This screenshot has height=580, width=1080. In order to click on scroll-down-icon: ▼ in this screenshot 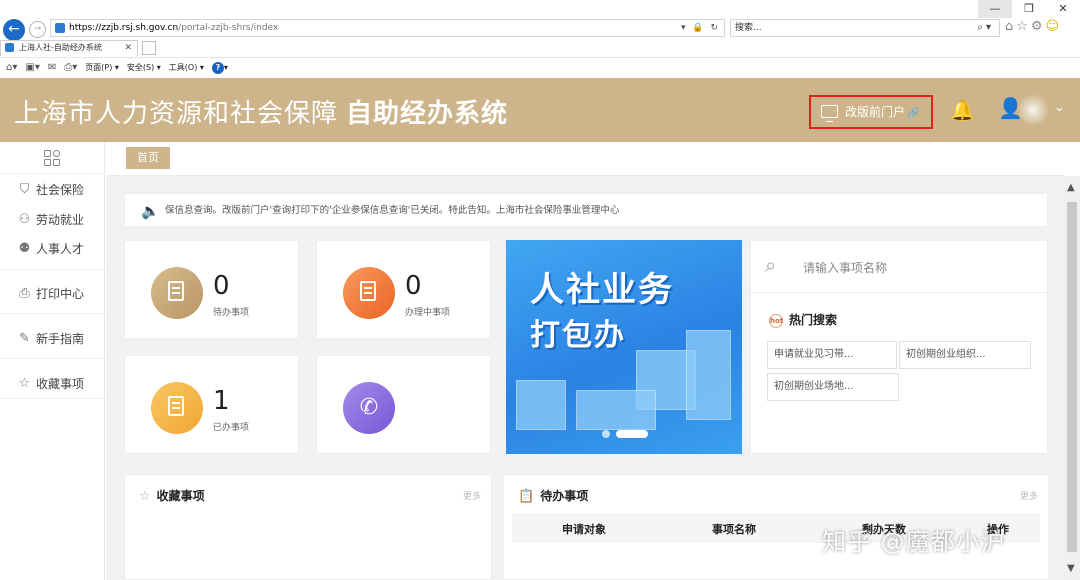, I will do `click(1071, 568)`.